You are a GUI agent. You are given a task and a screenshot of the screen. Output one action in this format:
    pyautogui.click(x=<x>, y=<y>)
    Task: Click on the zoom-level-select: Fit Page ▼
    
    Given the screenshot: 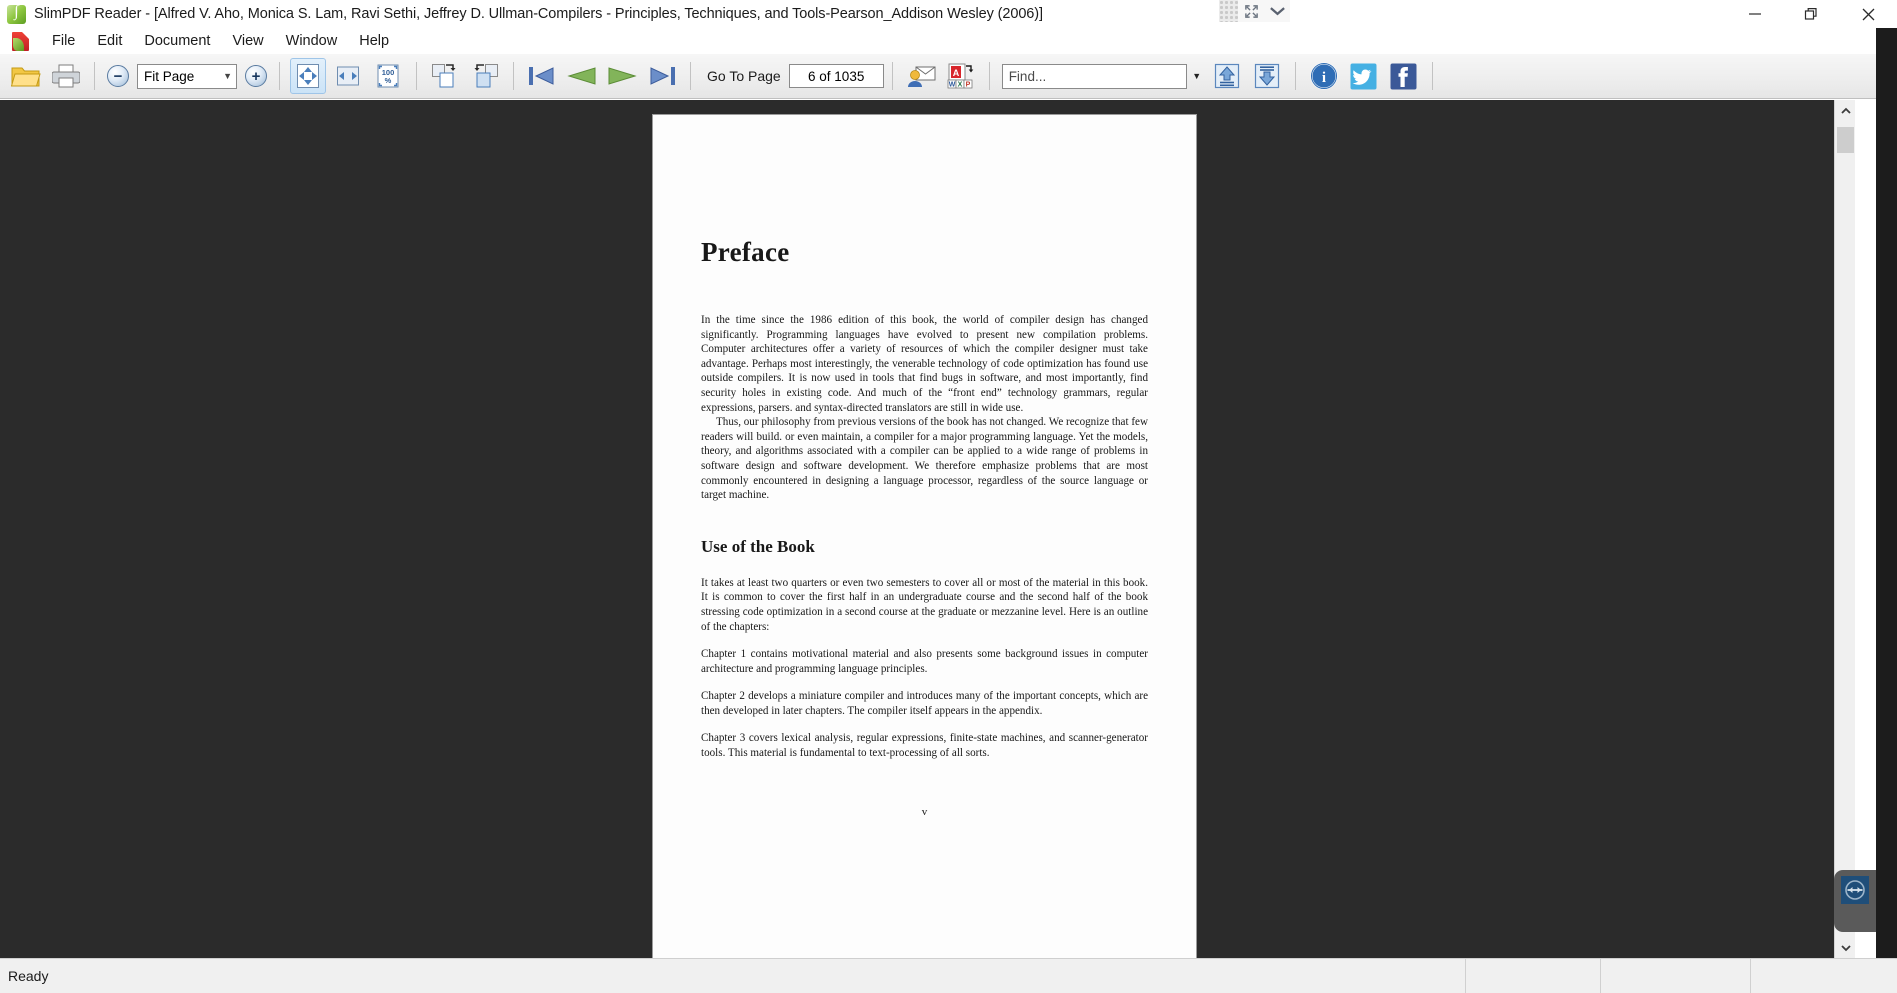 What is the action you would take?
    pyautogui.click(x=187, y=76)
    